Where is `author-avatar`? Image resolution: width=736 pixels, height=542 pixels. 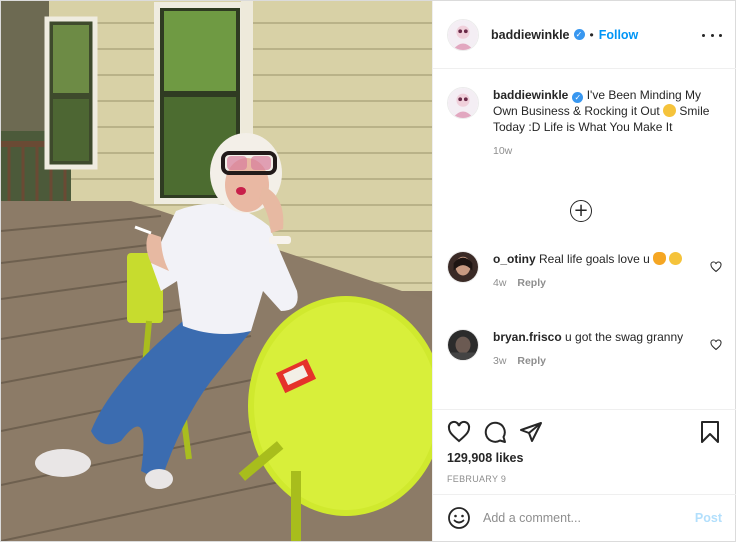
author-avatar is located at coordinates (463, 34).